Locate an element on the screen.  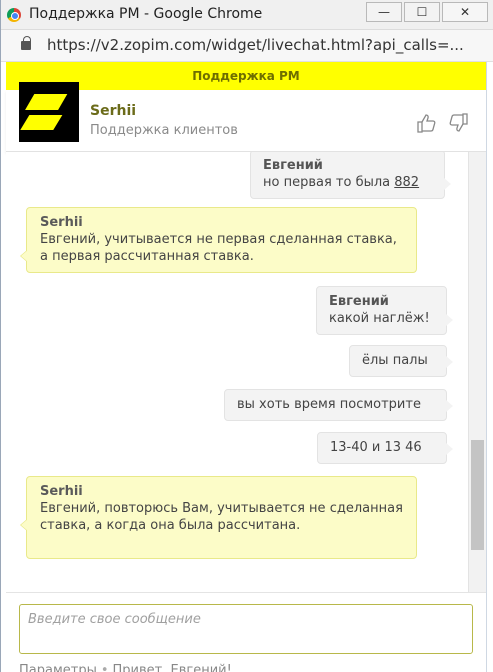
title-bar: Поддержка PM - Google Chrome — ☐ ✕ is located at coordinates (247, 15).